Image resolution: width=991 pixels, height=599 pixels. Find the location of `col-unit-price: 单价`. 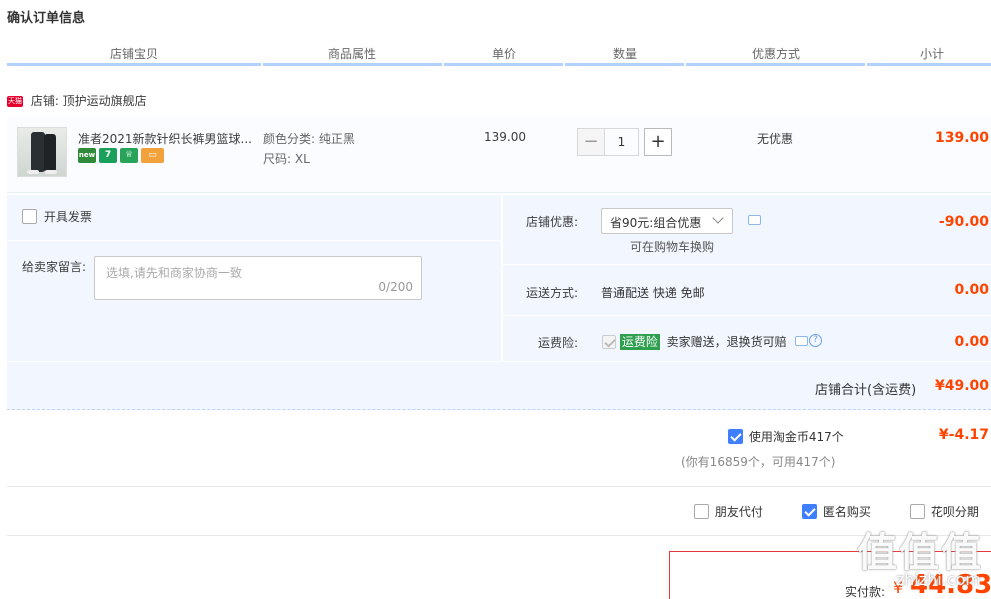

col-unit-price: 单价 is located at coordinates (504, 54).